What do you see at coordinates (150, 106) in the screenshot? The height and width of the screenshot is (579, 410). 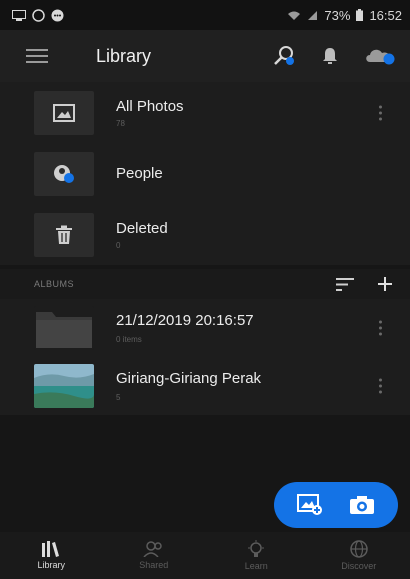 I see `library-item-label: All Photos` at bounding box center [150, 106].